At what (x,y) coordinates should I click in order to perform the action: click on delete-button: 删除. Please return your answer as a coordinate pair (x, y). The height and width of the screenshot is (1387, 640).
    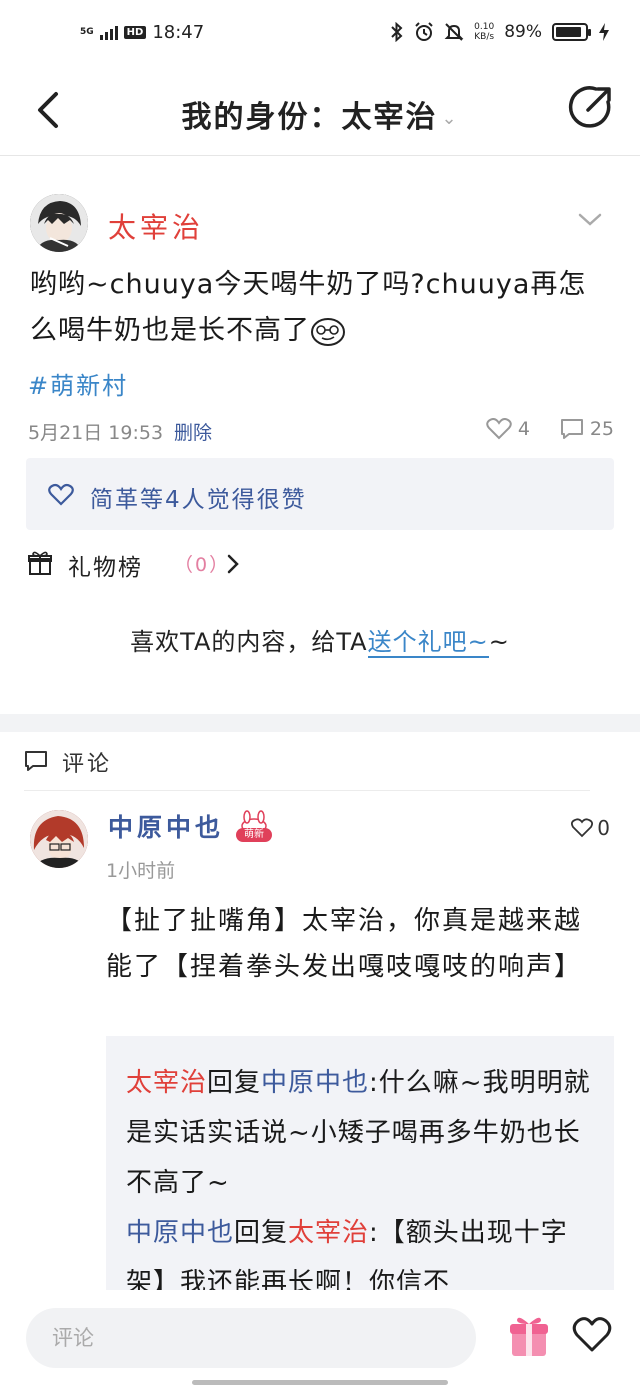
    Looking at the image, I should click on (193, 431).